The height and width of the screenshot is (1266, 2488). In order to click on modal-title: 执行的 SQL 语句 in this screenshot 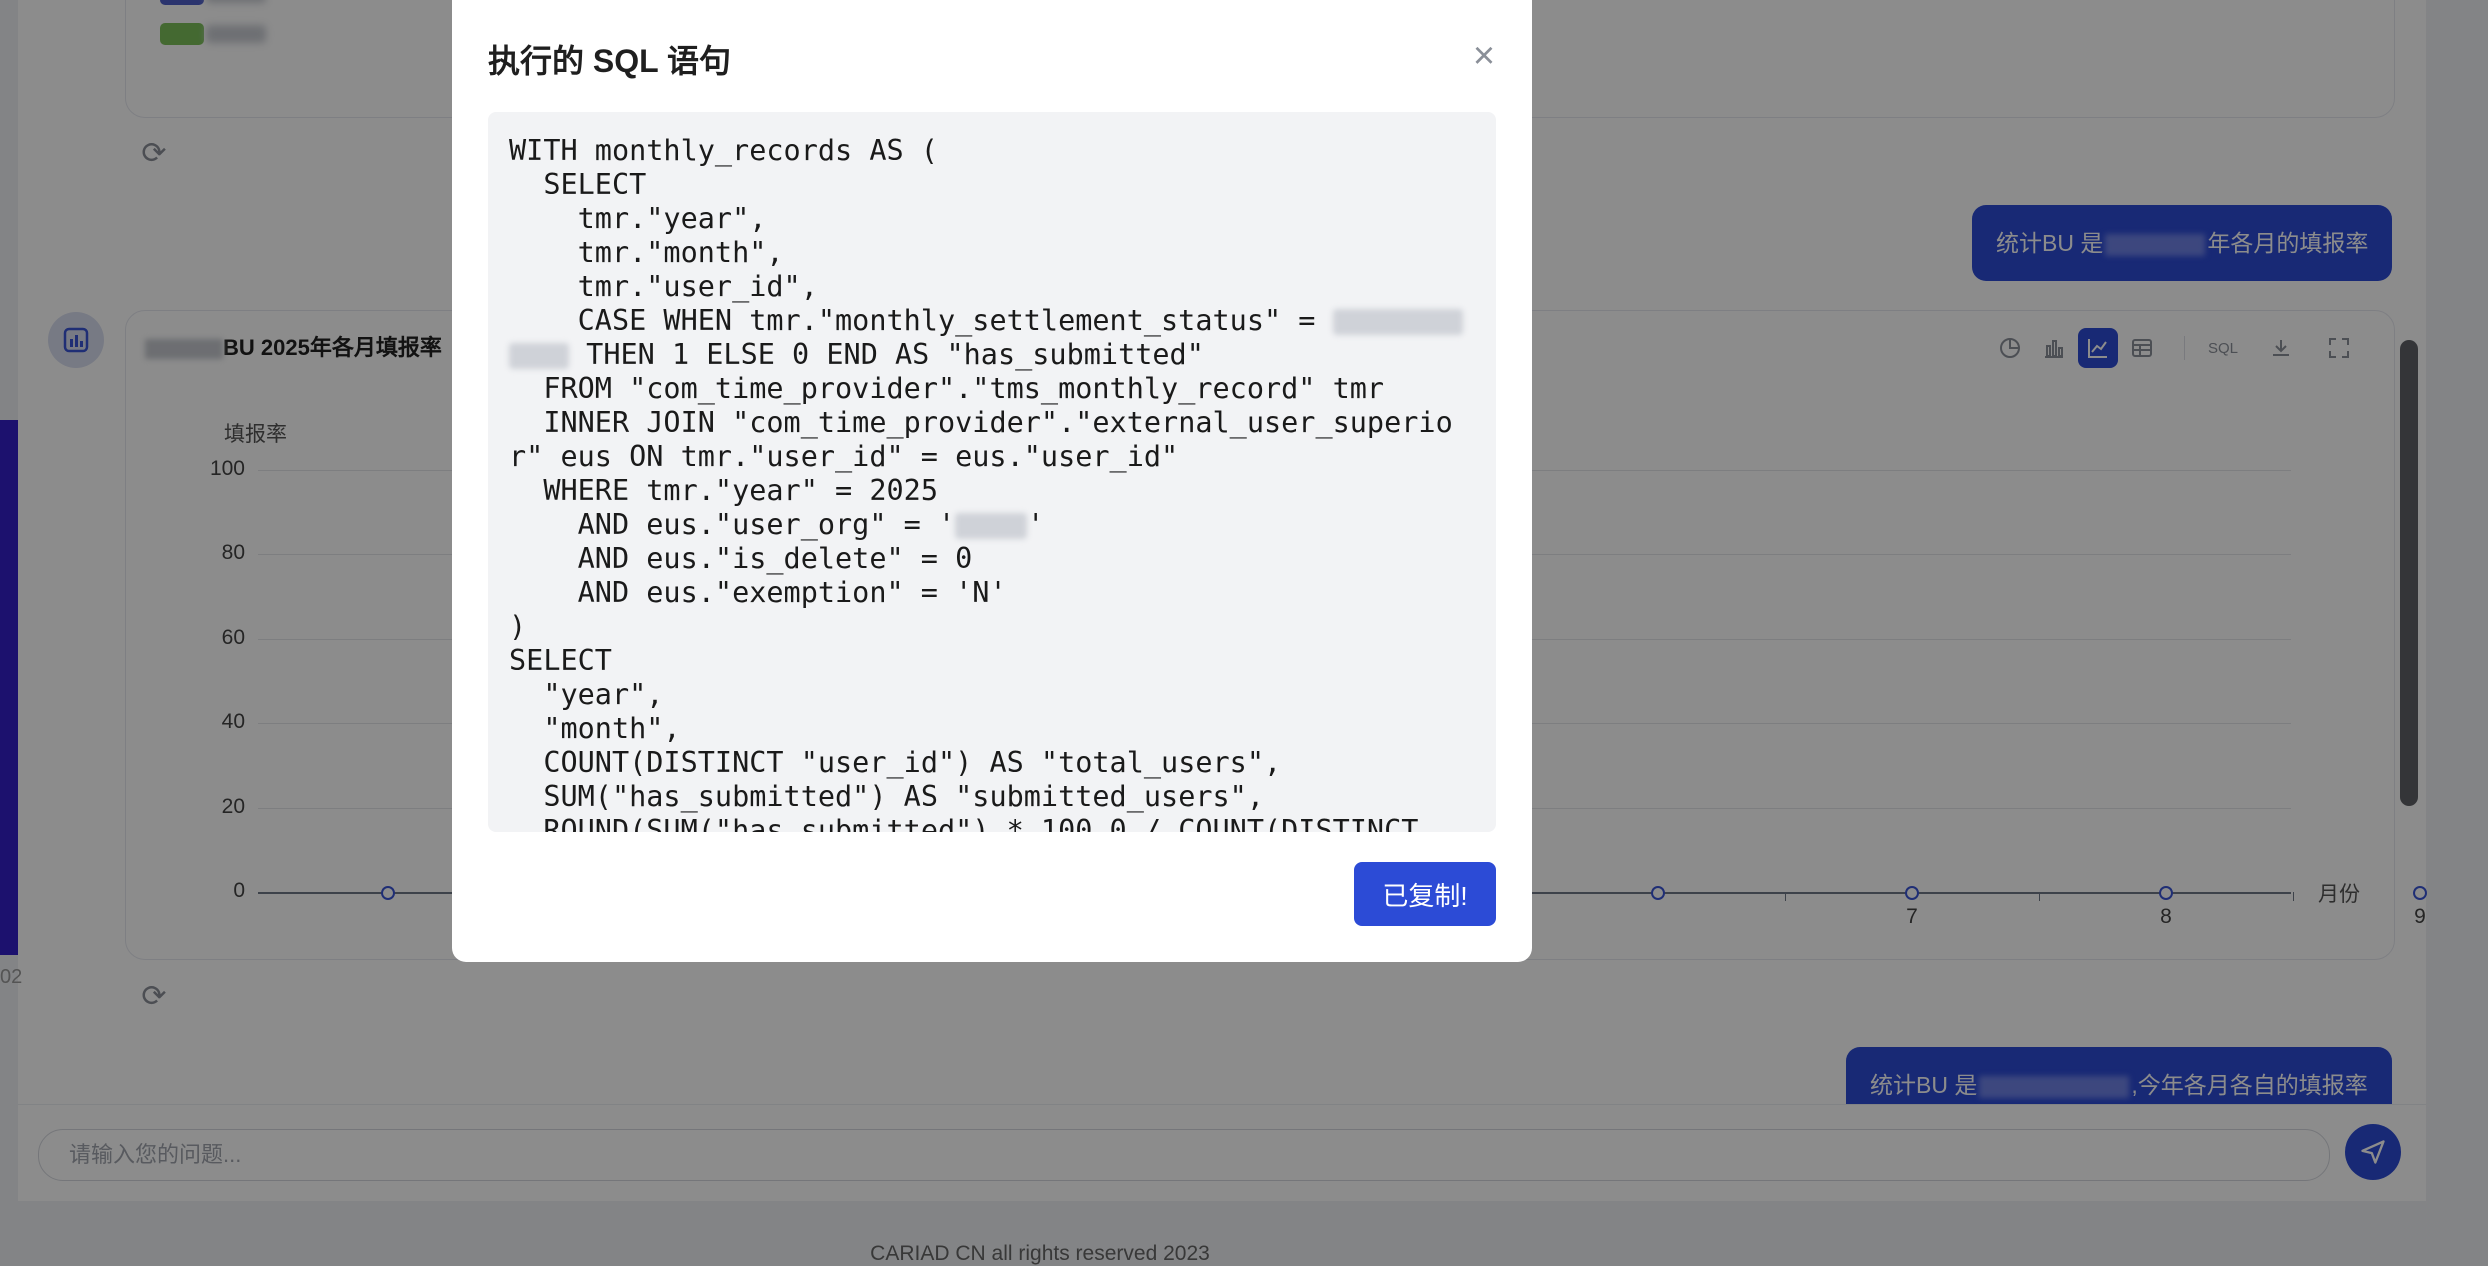, I will do `click(609, 61)`.